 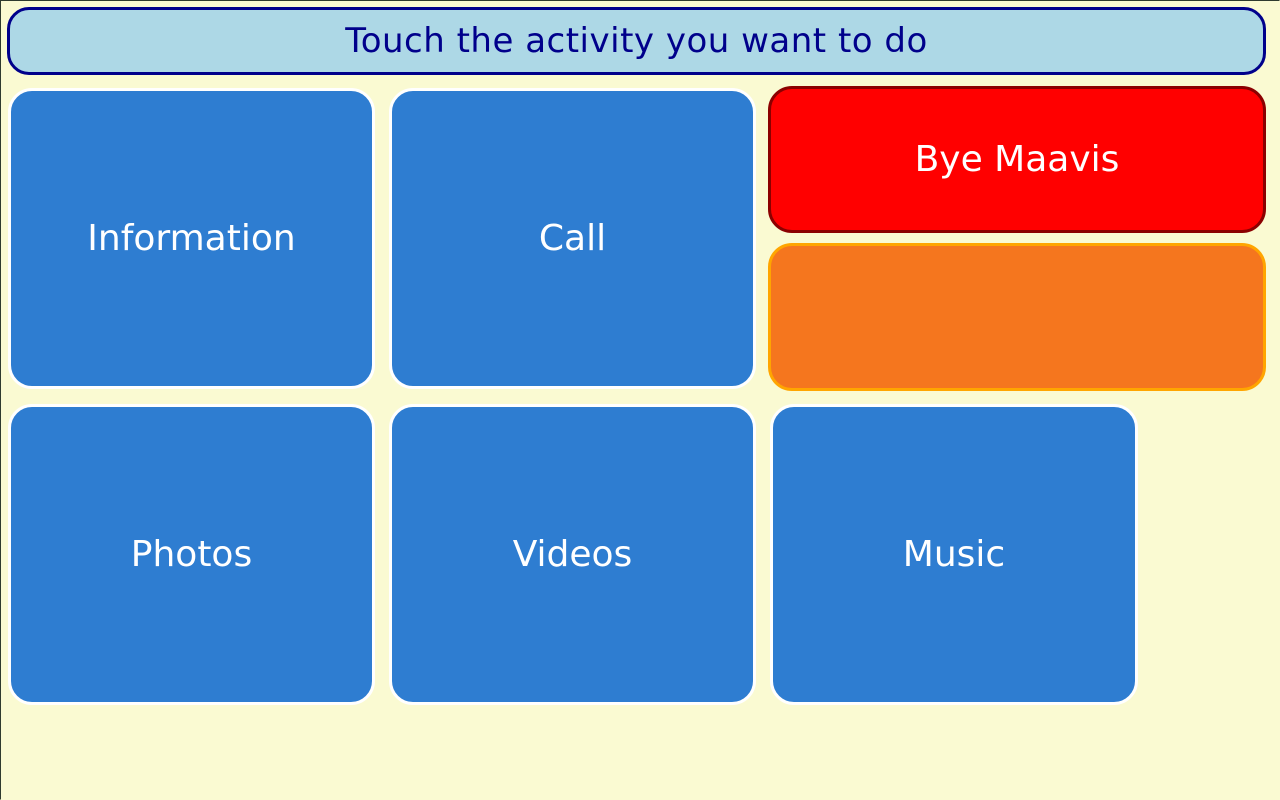 What do you see at coordinates (1017, 317) in the screenshot?
I see `blank-orange-button` at bounding box center [1017, 317].